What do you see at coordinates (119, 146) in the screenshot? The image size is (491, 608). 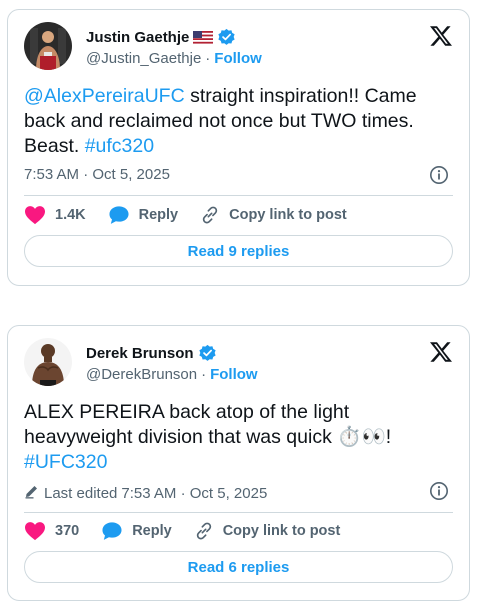 I see `hashtag-link: #ufc320` at bounding box center [119, 146].